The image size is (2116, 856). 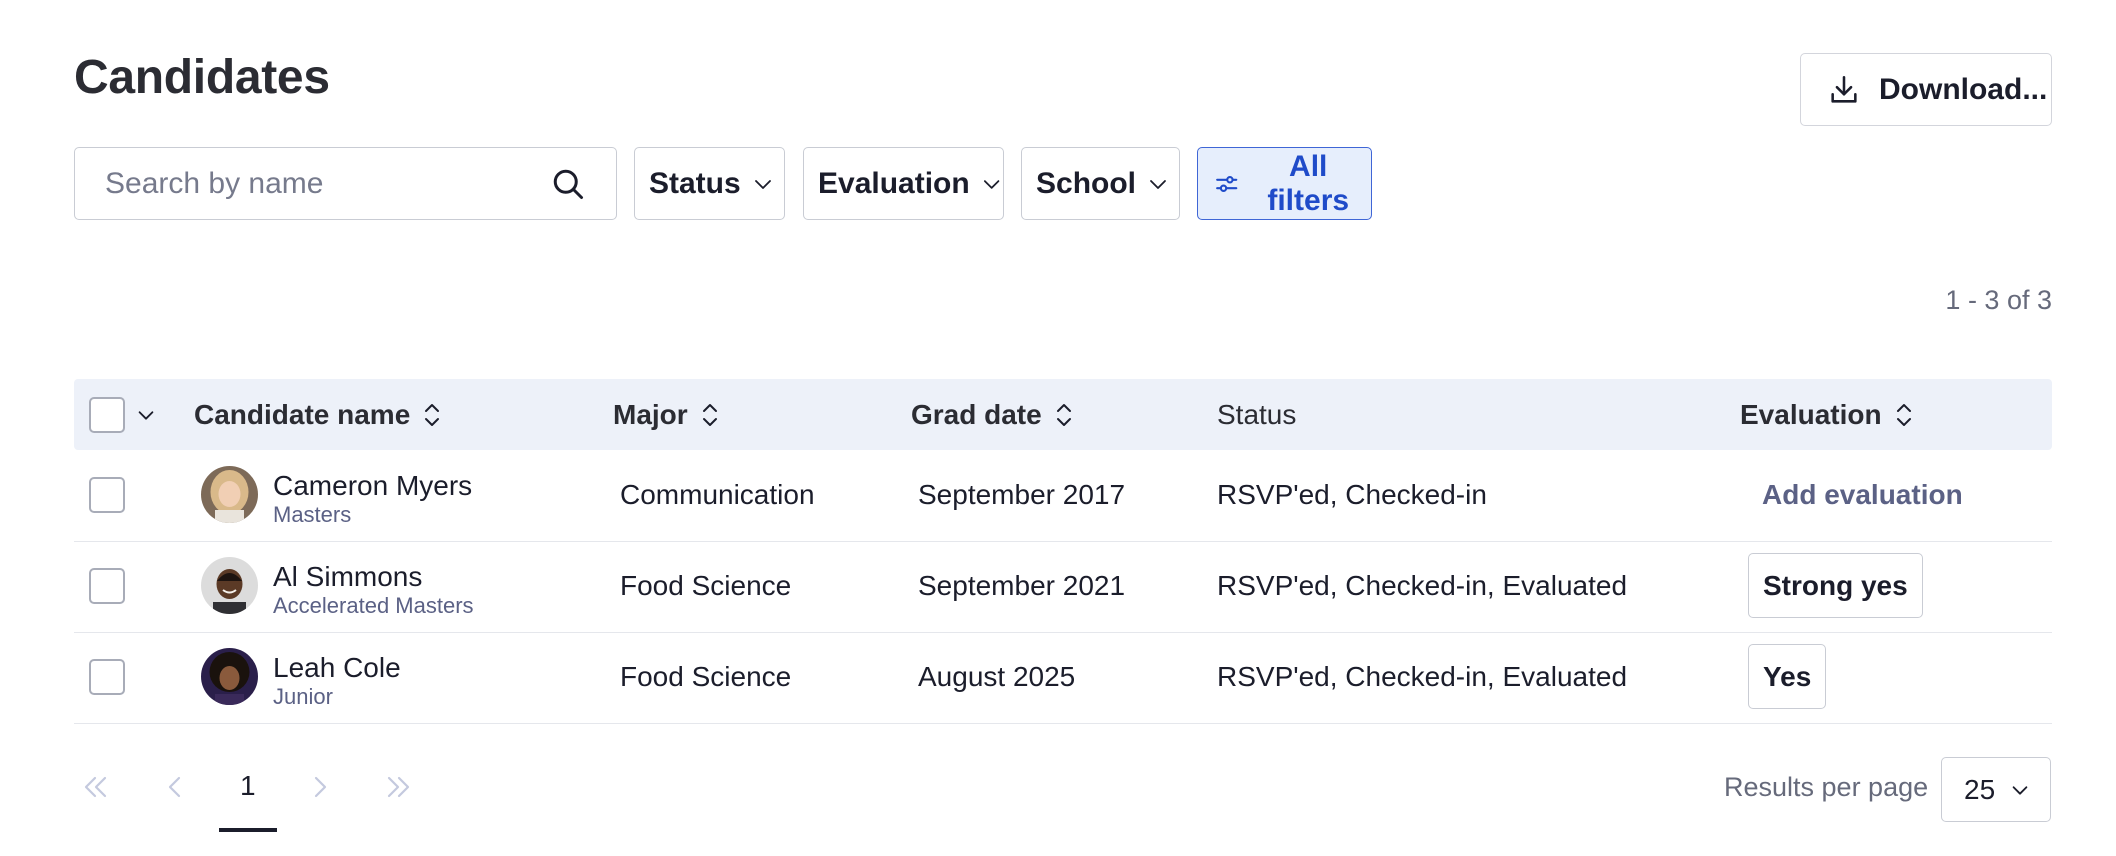 What do you see at coordinates (347, 577) in the screenshot?
I see `candidate-name: Al Simmons` at bounding box center [347, 577].